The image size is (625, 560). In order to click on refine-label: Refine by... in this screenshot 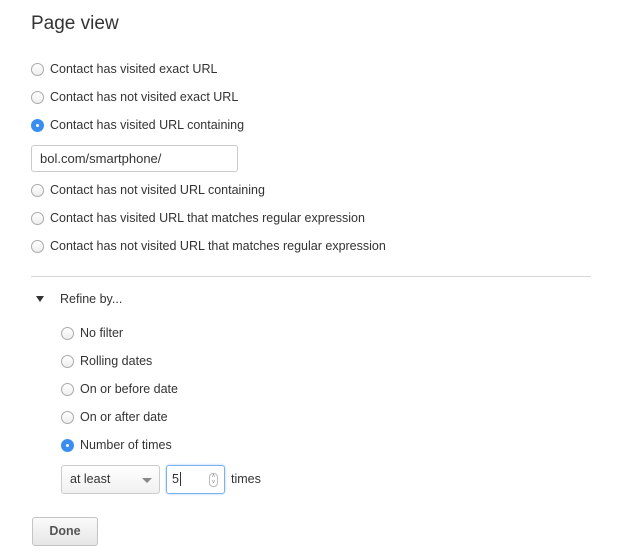, I will do `click(91, 299)`.